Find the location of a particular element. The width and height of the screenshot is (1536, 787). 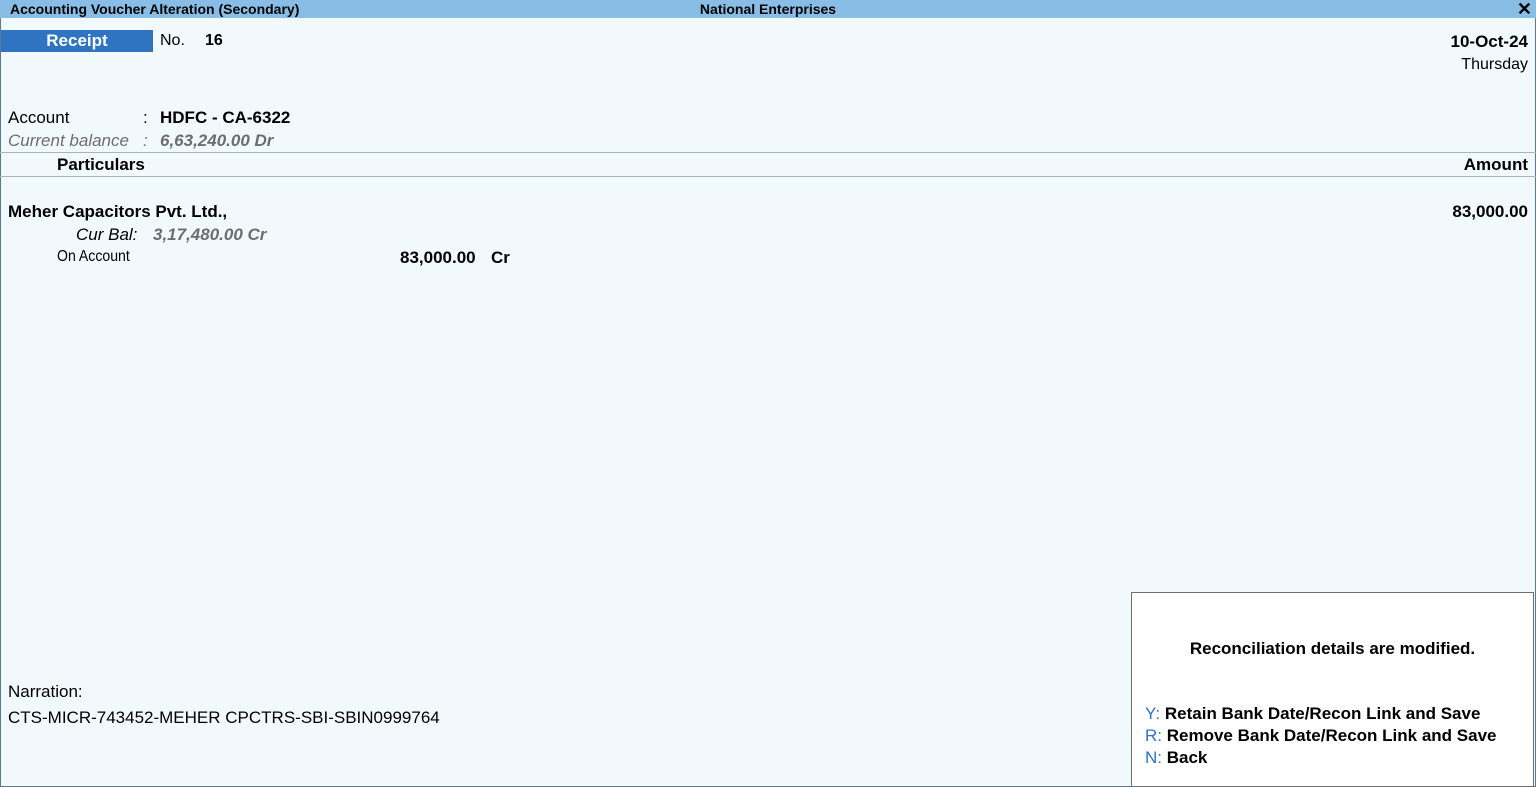

voucher-date-field: 10-Oct-24 is located at coordinates (1489, 42).